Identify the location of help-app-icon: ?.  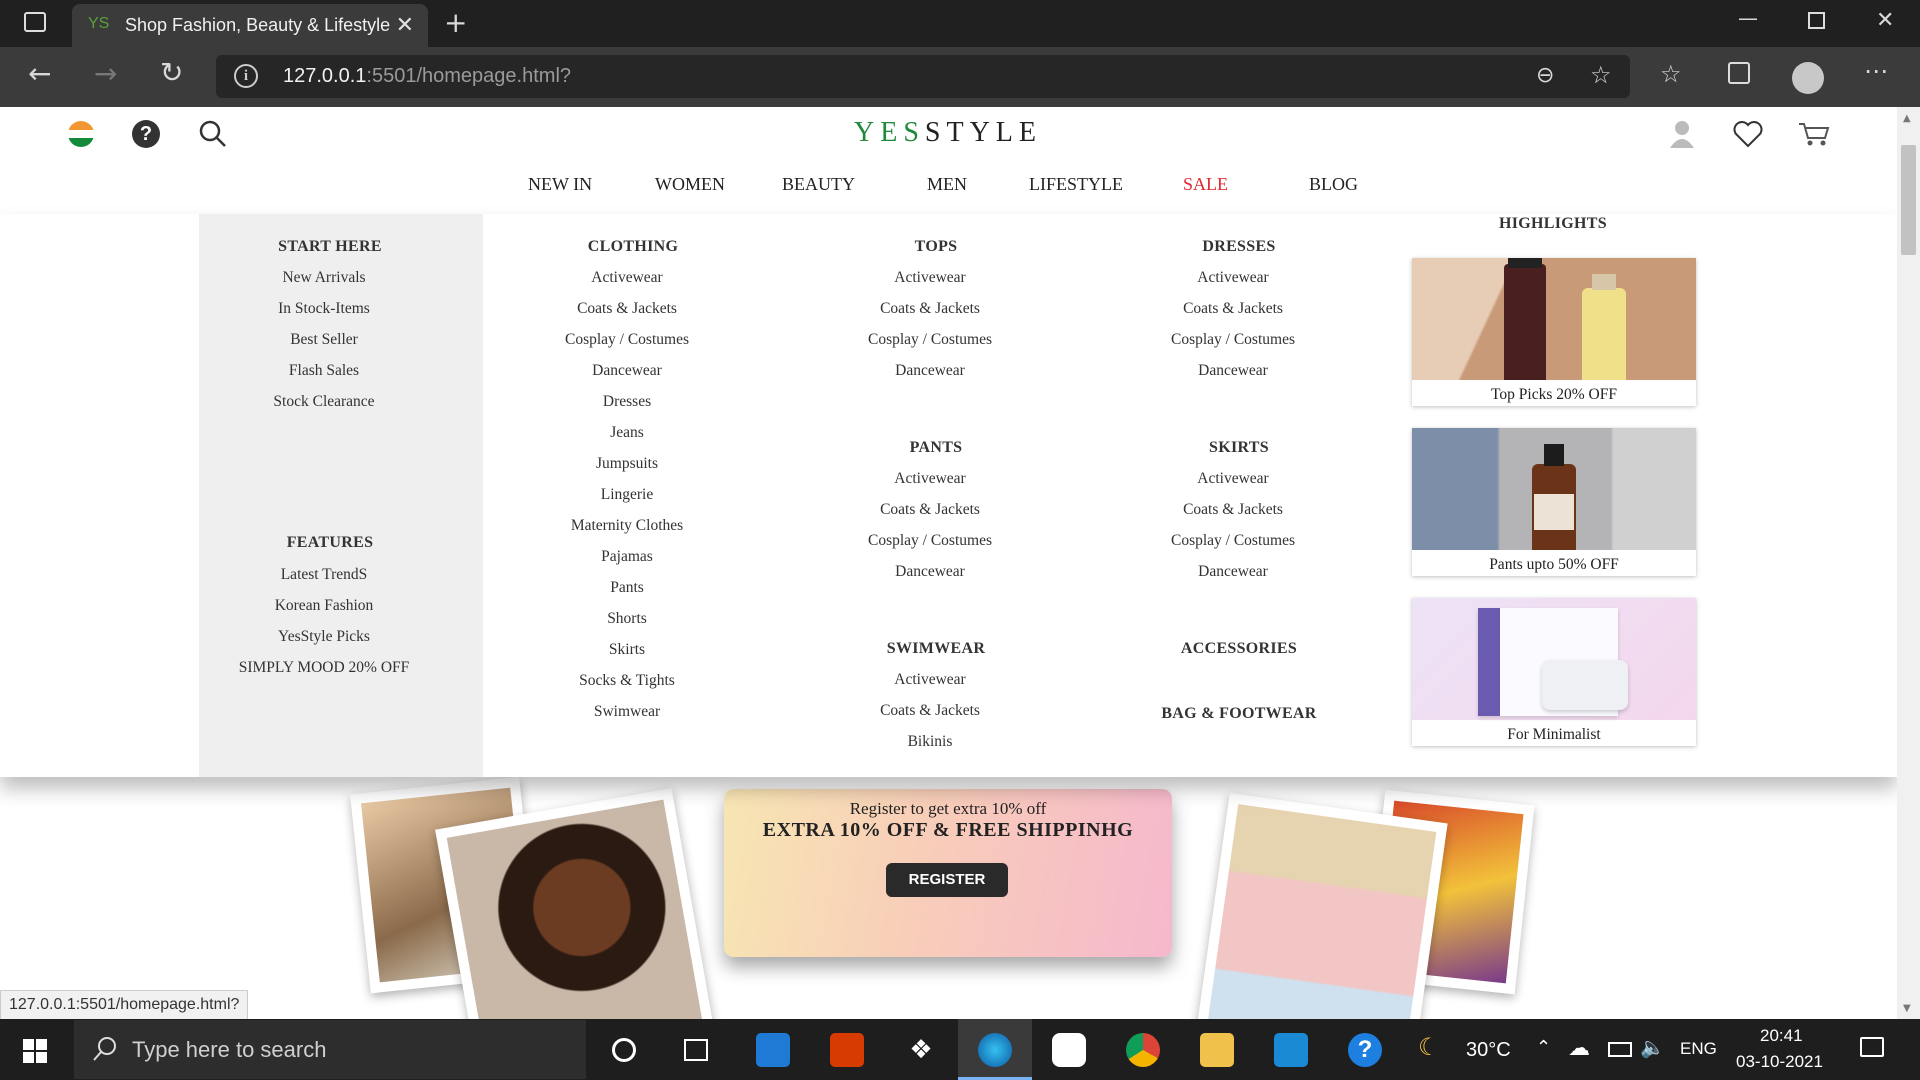
(1365, 1050).